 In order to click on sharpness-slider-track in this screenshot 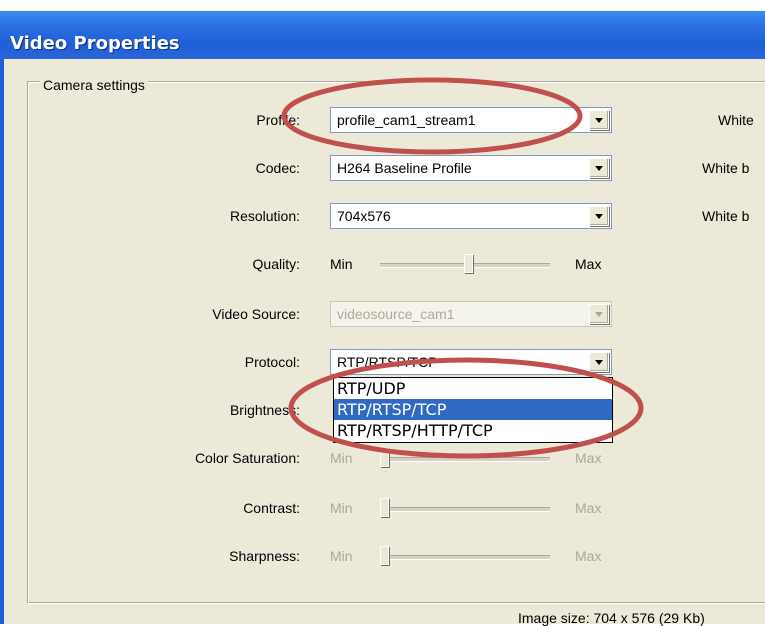, I will do `click(465, 557)`.